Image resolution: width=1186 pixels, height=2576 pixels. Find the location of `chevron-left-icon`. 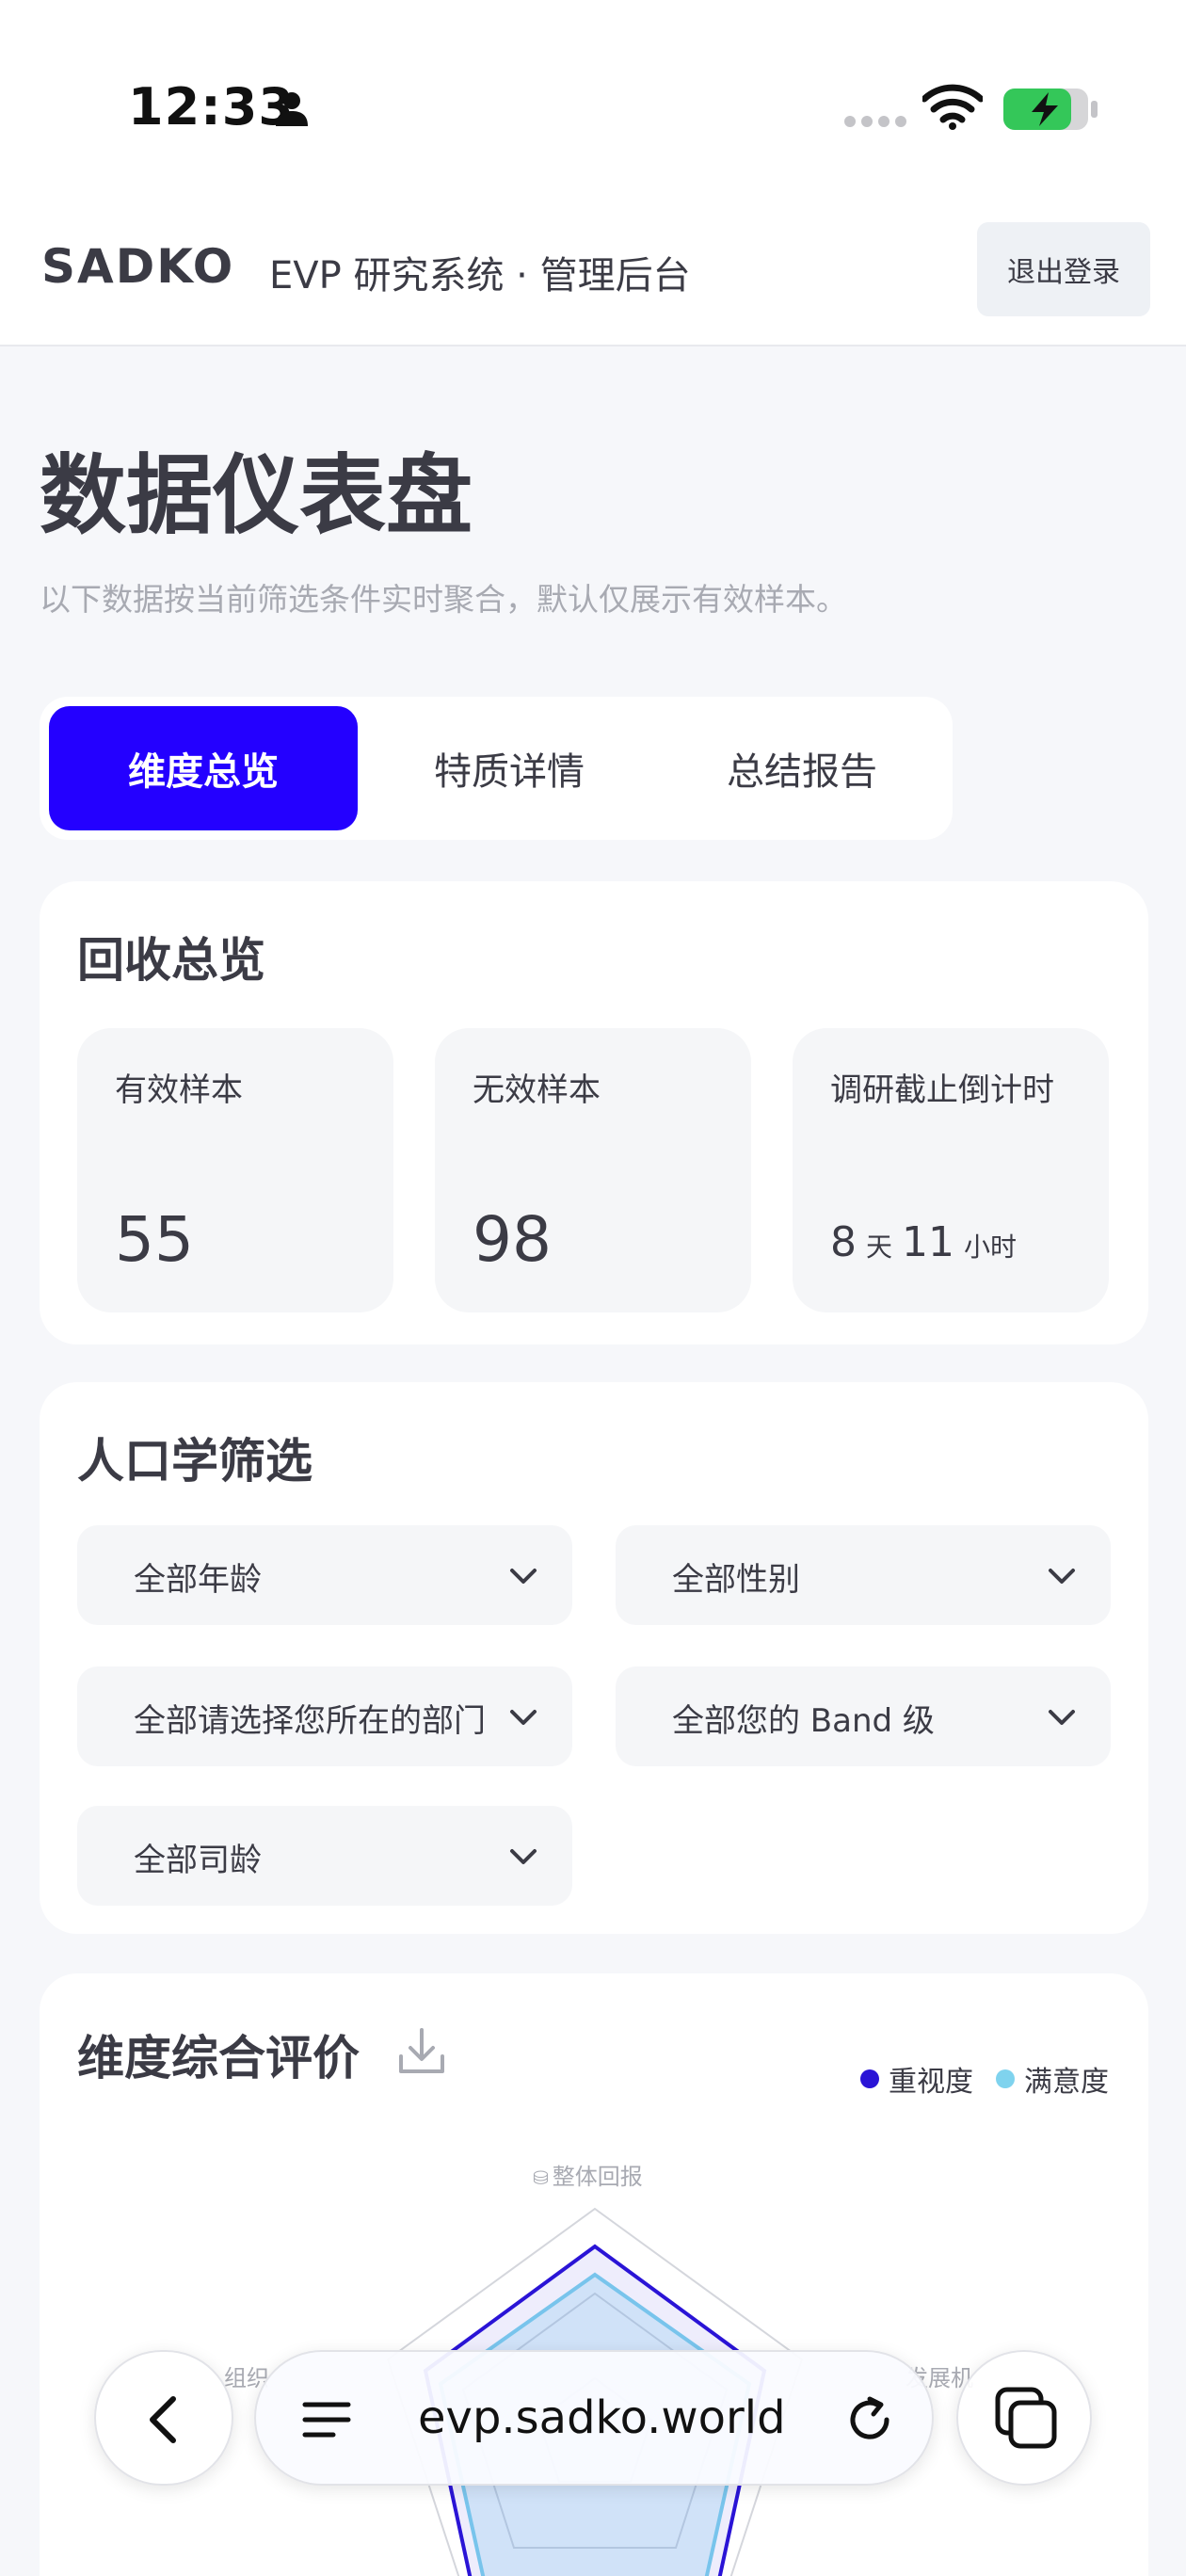

chevron-left-icon is located at coordinates (163, 2419).